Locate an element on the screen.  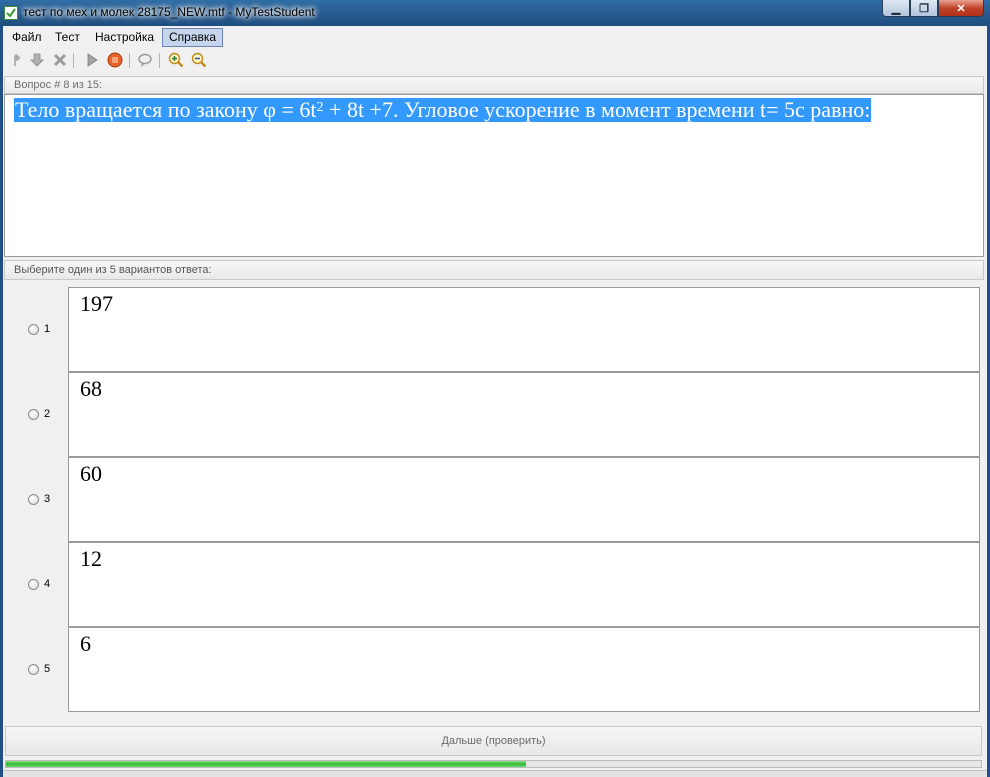
minimize-button: ▁ is located at coordinates (896, 8).